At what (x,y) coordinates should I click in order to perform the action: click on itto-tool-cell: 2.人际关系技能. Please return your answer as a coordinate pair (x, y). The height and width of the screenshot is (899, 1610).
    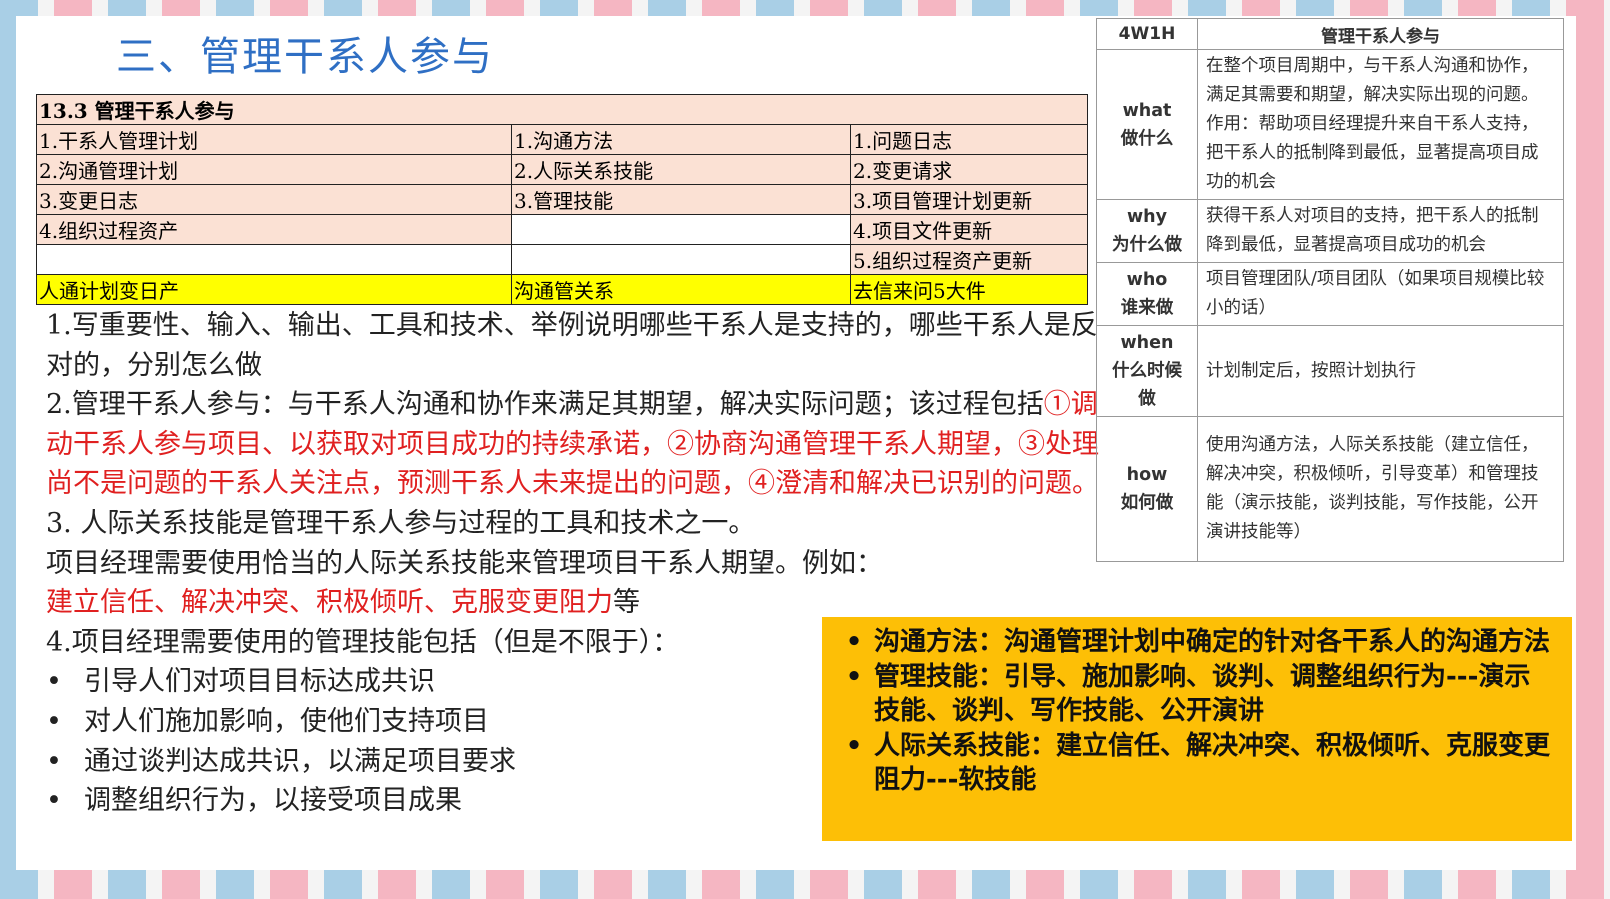
    Looking at the image, I should click on (681, 169).